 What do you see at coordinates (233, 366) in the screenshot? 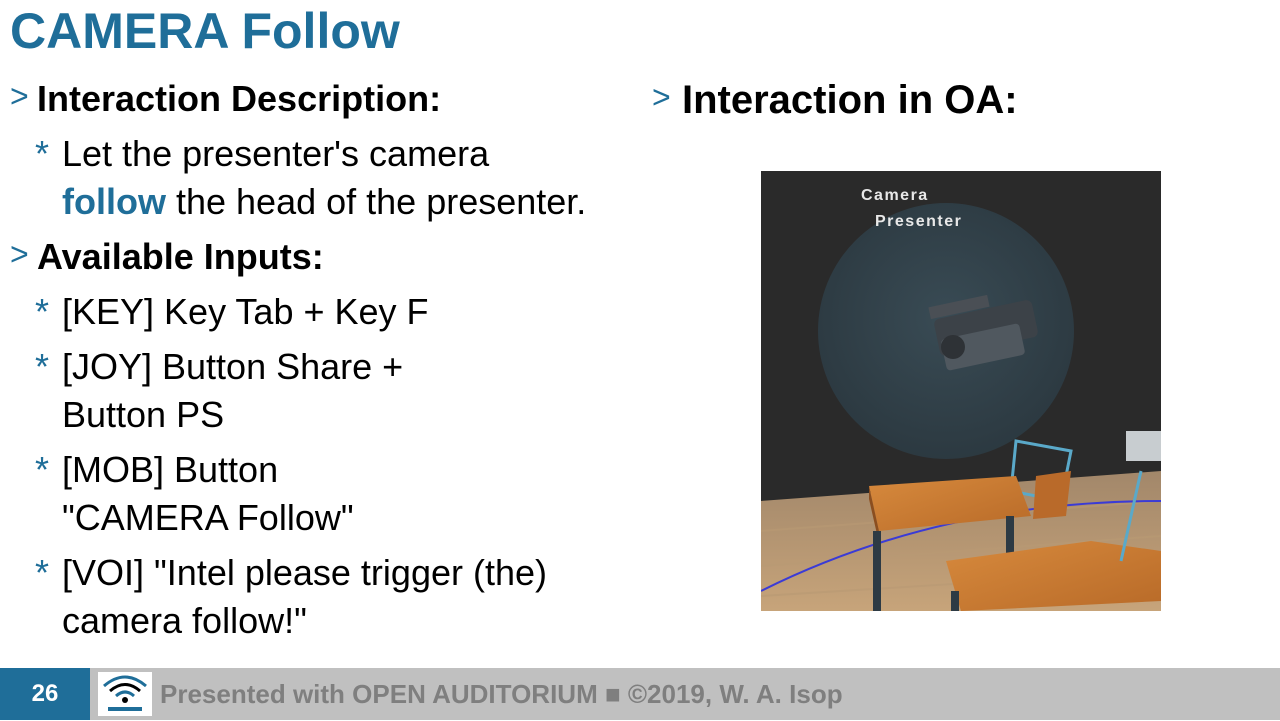
I see `input-line: [JOY] Button Share +` at bounding box center [233, 366].